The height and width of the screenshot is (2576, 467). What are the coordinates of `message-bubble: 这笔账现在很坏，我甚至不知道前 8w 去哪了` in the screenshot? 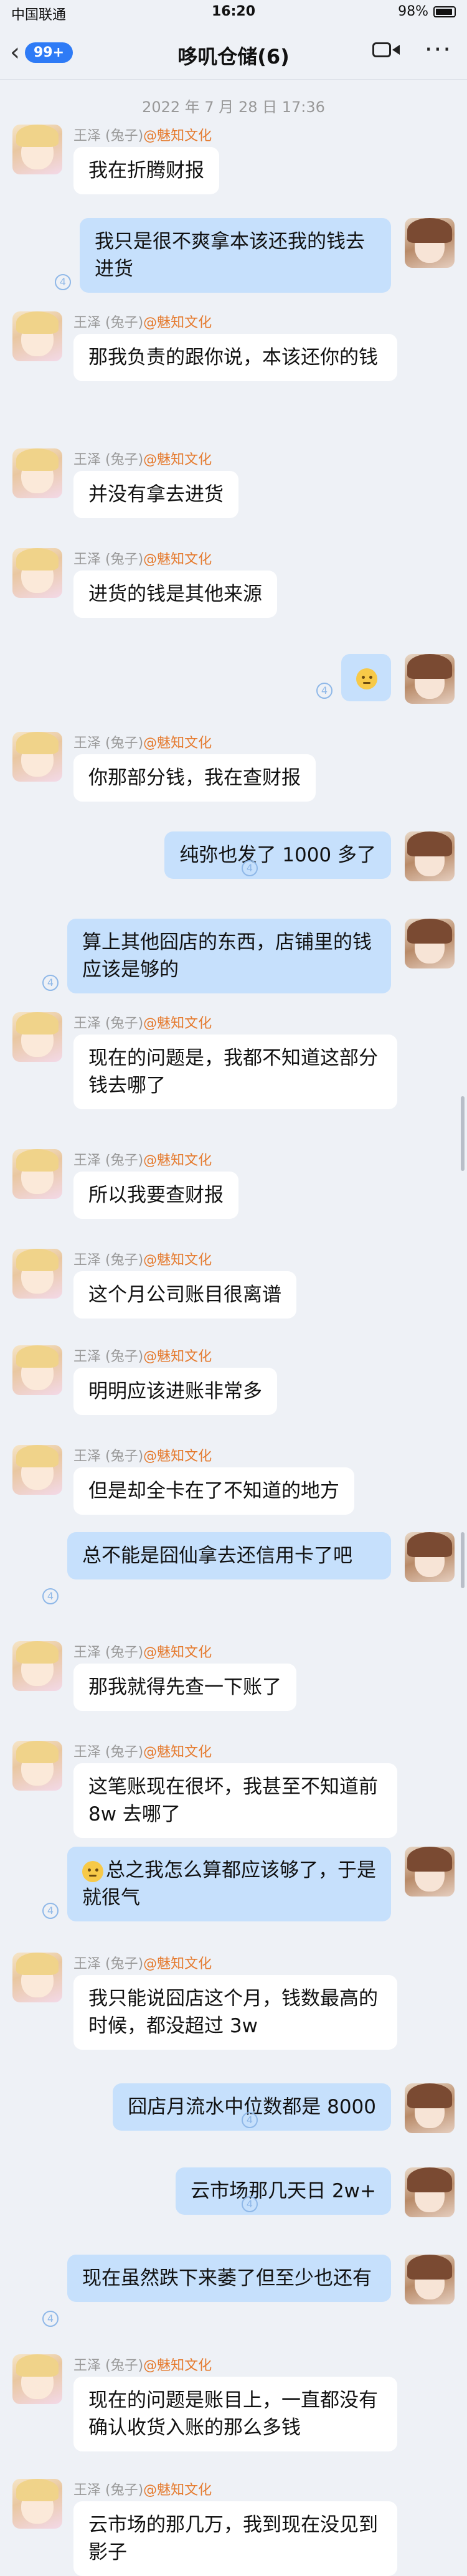 It's located at (235, 1801).